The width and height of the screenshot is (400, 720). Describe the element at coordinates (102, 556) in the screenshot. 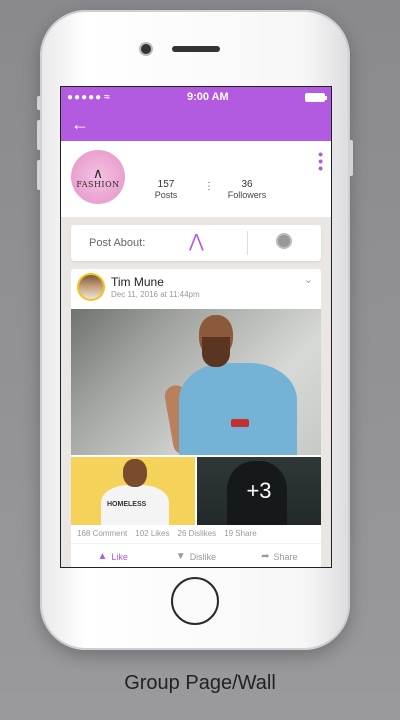

I see `like-icon: ▲` at that location.